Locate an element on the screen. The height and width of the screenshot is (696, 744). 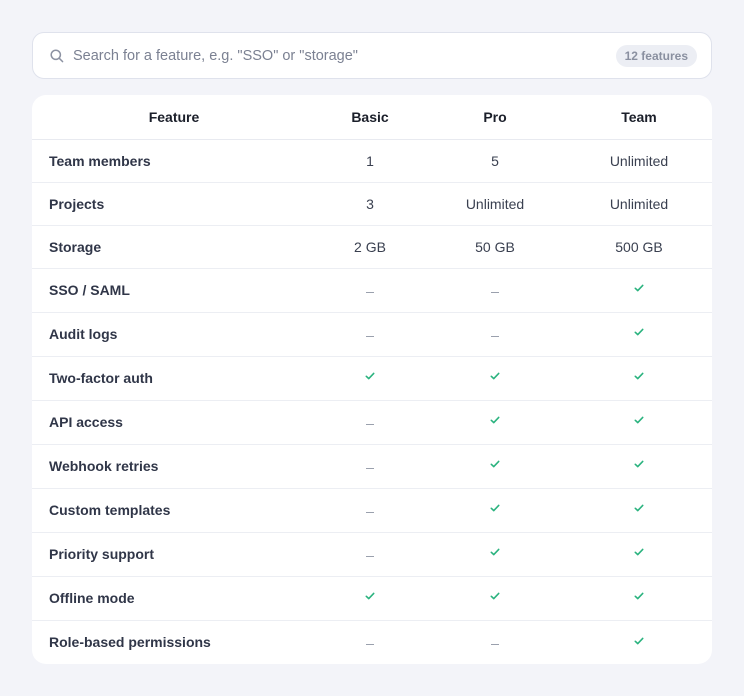
feature-name: Two-factor auth is located at coordinates (174, 378).